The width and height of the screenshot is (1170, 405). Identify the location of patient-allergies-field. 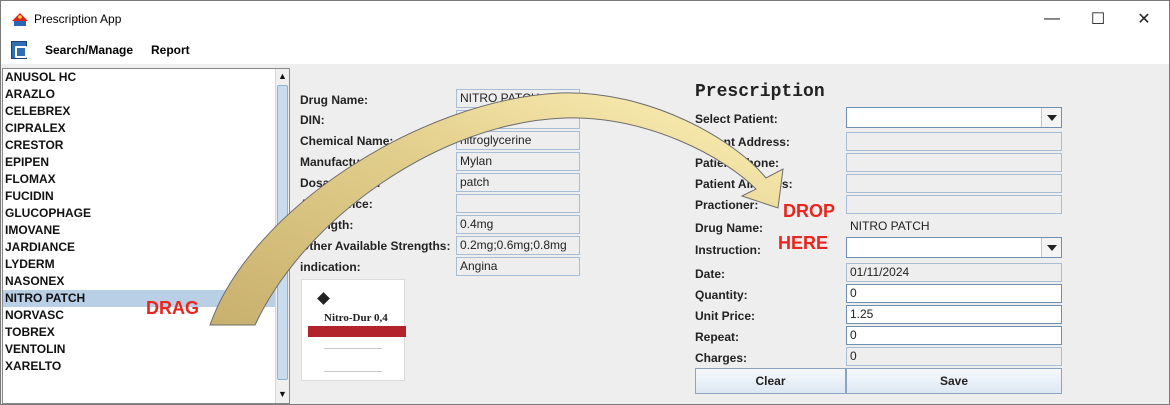
(954, 183).